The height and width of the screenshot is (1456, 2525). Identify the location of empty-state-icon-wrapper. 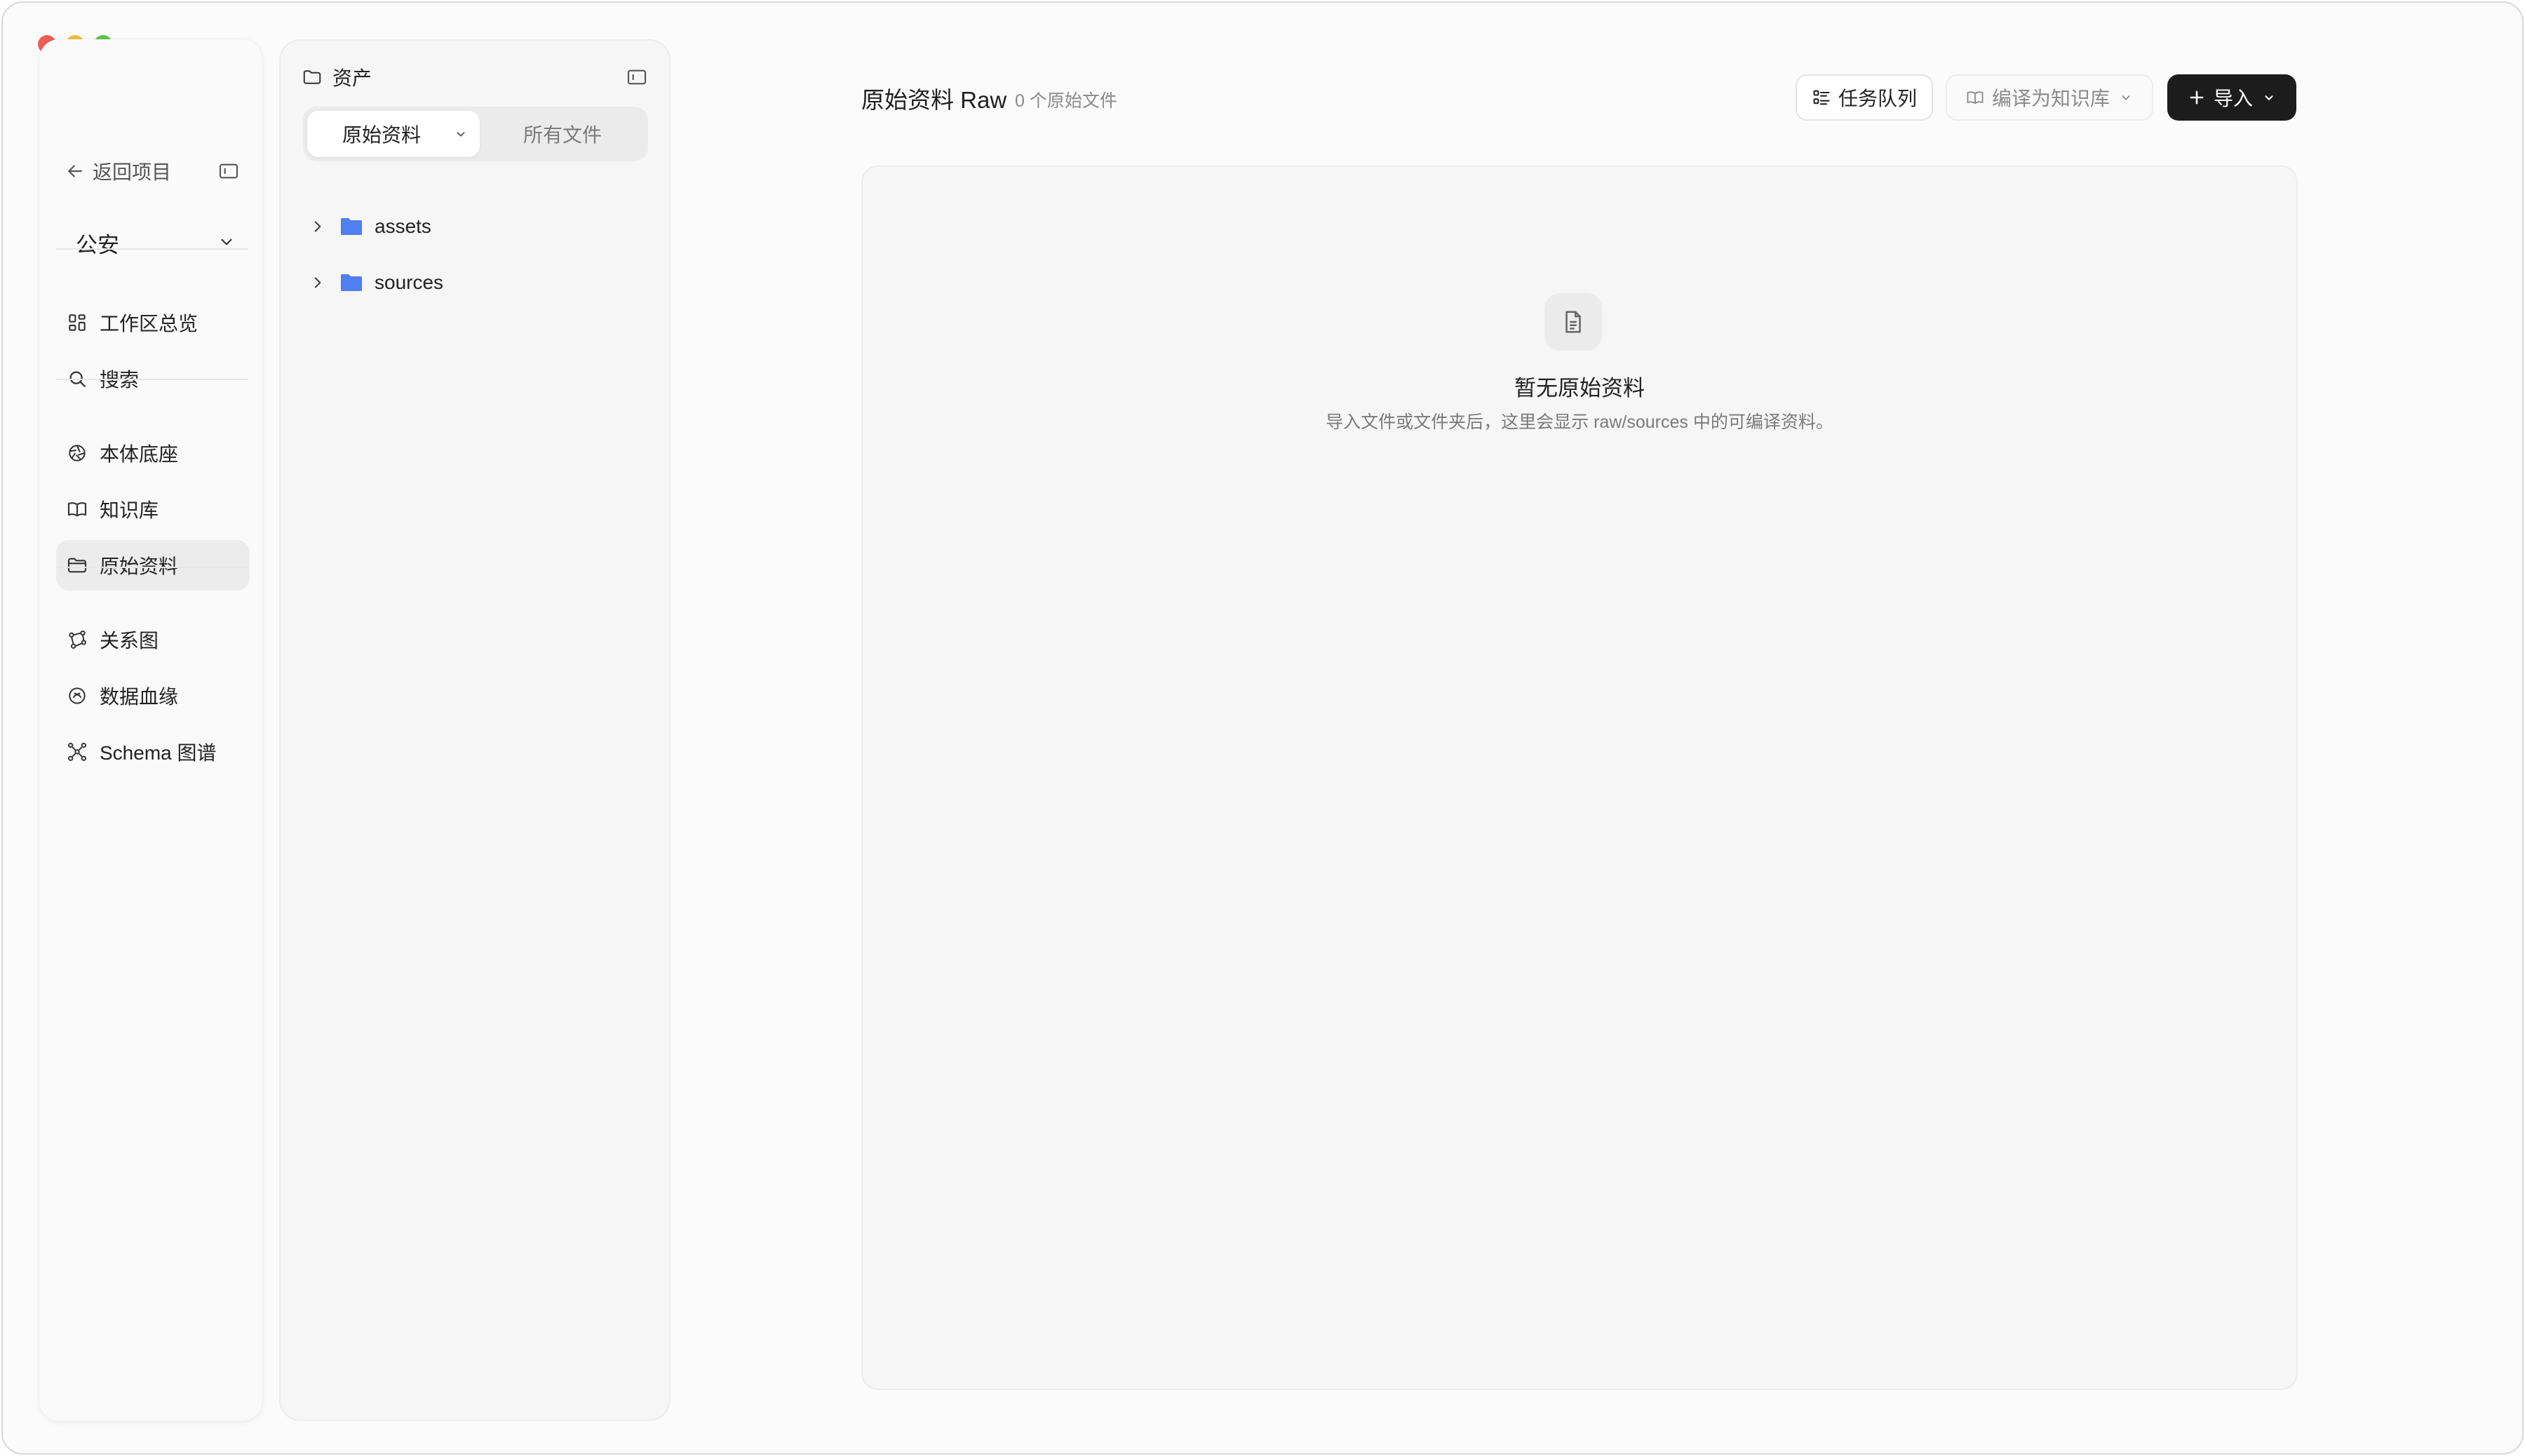
(1573, 322).